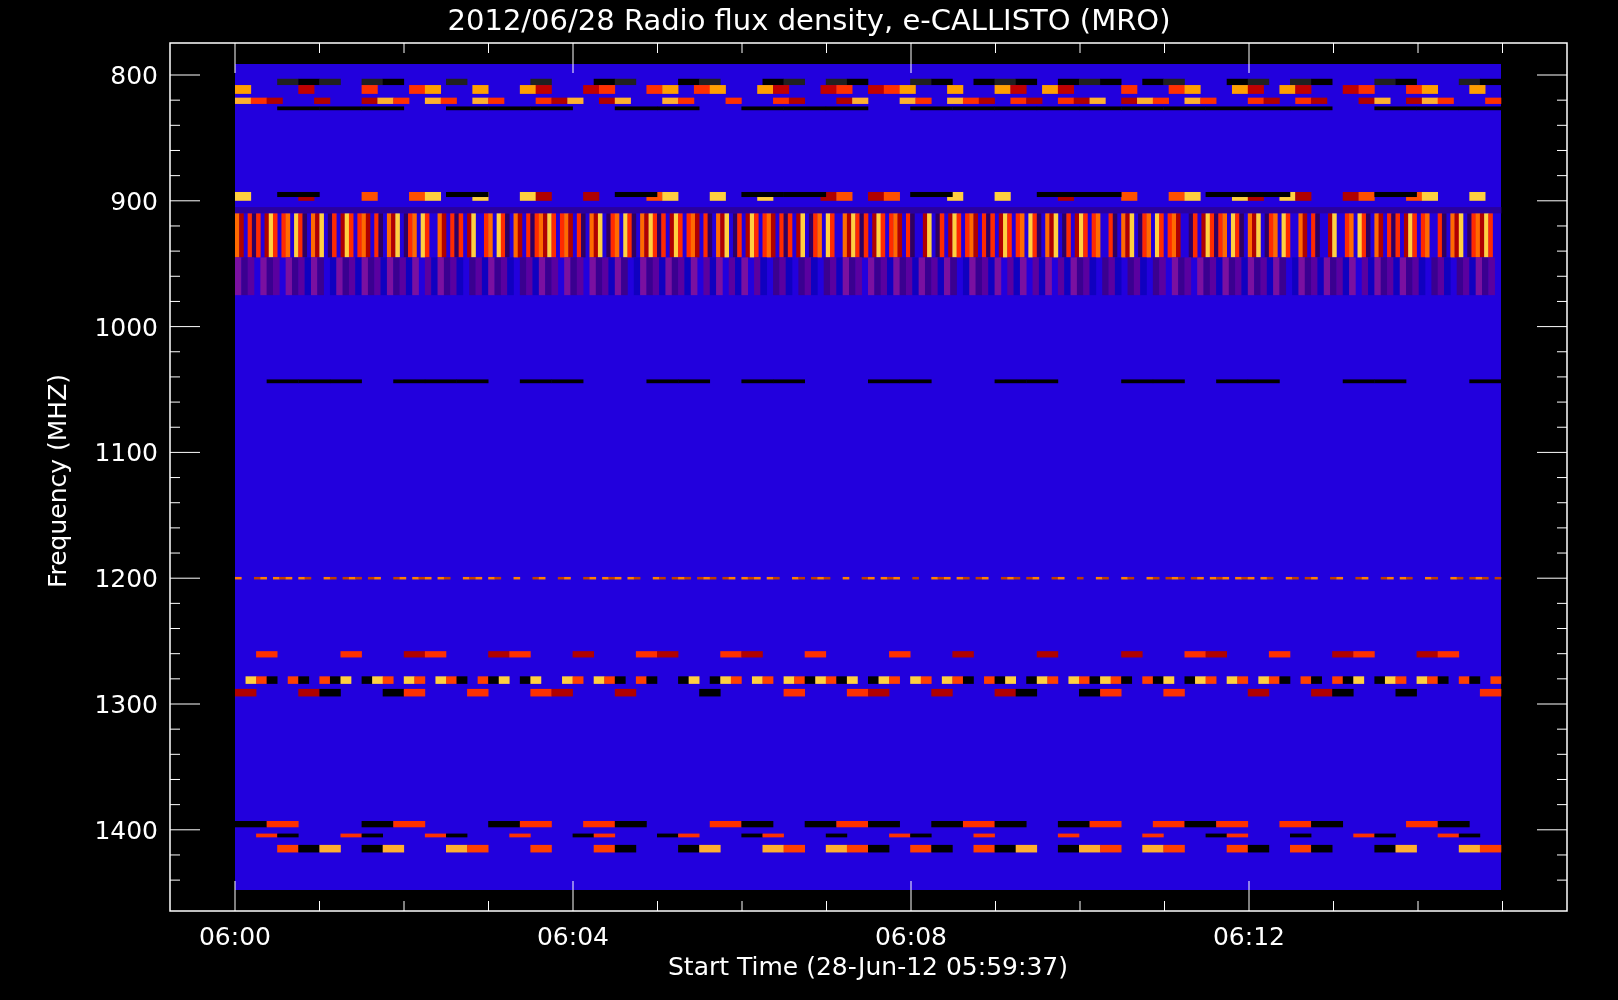 This screenshot has height=1000, width=1618. What do you see at coordinates (57, 481) in the screenshot?
I see `y-axis-label: Frequency (MHZ)` at bounding box center [57, 481].